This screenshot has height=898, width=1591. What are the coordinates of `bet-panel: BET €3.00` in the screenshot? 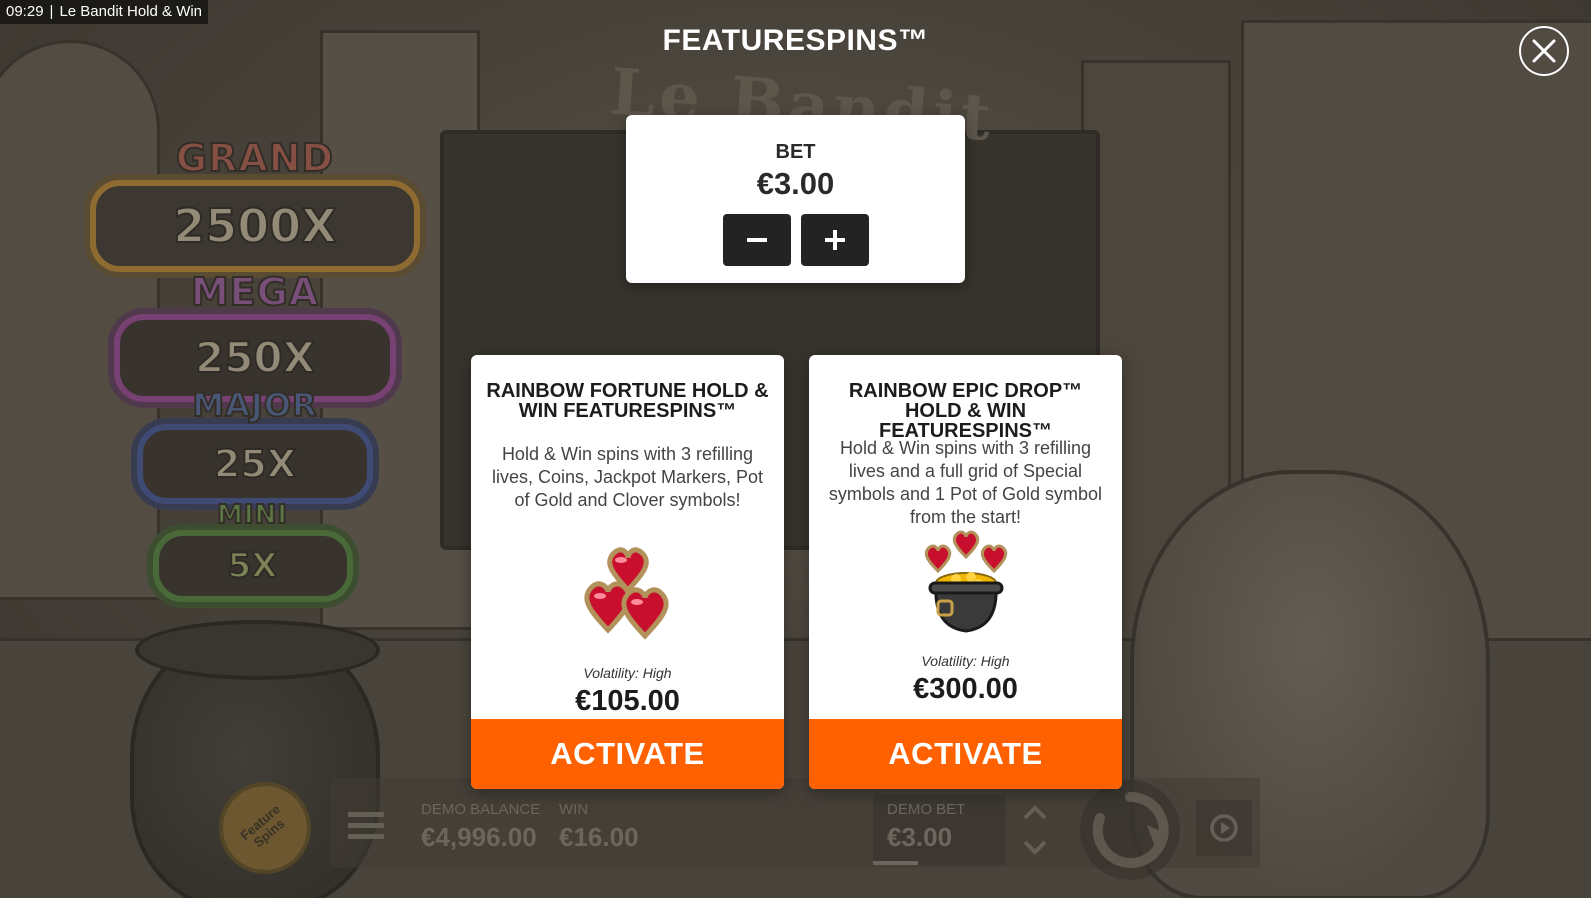 It's located at (795, 199).